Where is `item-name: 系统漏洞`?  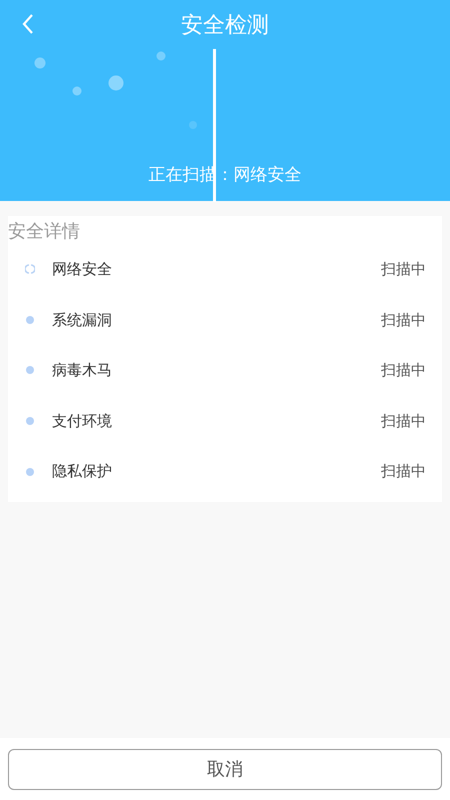
item-name: 系统漏洞 is located at coordinates (82, 320).